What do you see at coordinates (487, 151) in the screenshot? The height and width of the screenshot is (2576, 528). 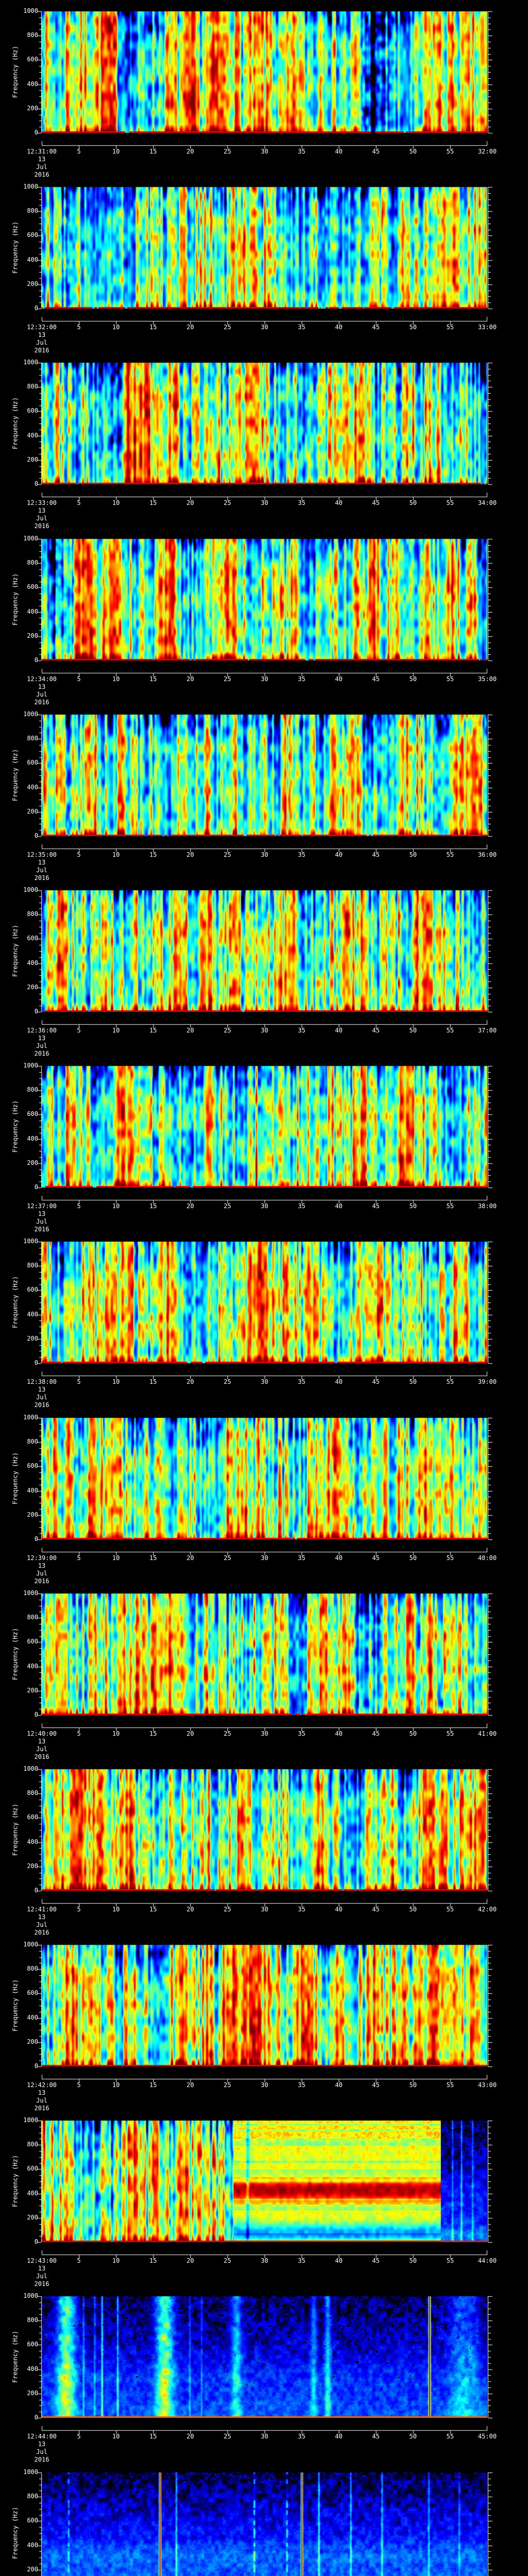 I see `panel-end-time-label: 32:00` at bounding box center [487, 151].